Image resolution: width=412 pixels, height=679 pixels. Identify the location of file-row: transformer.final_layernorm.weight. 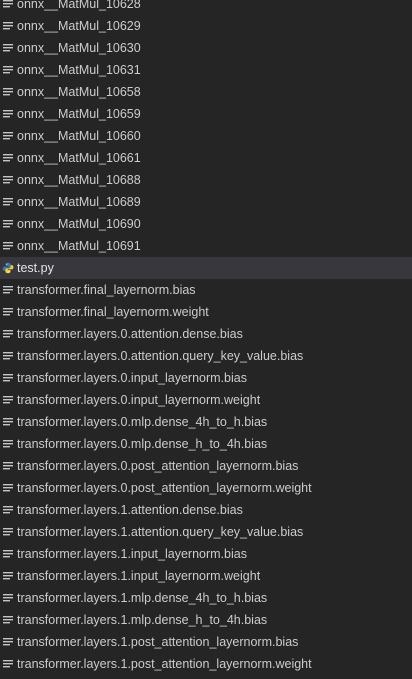
(206, 312).